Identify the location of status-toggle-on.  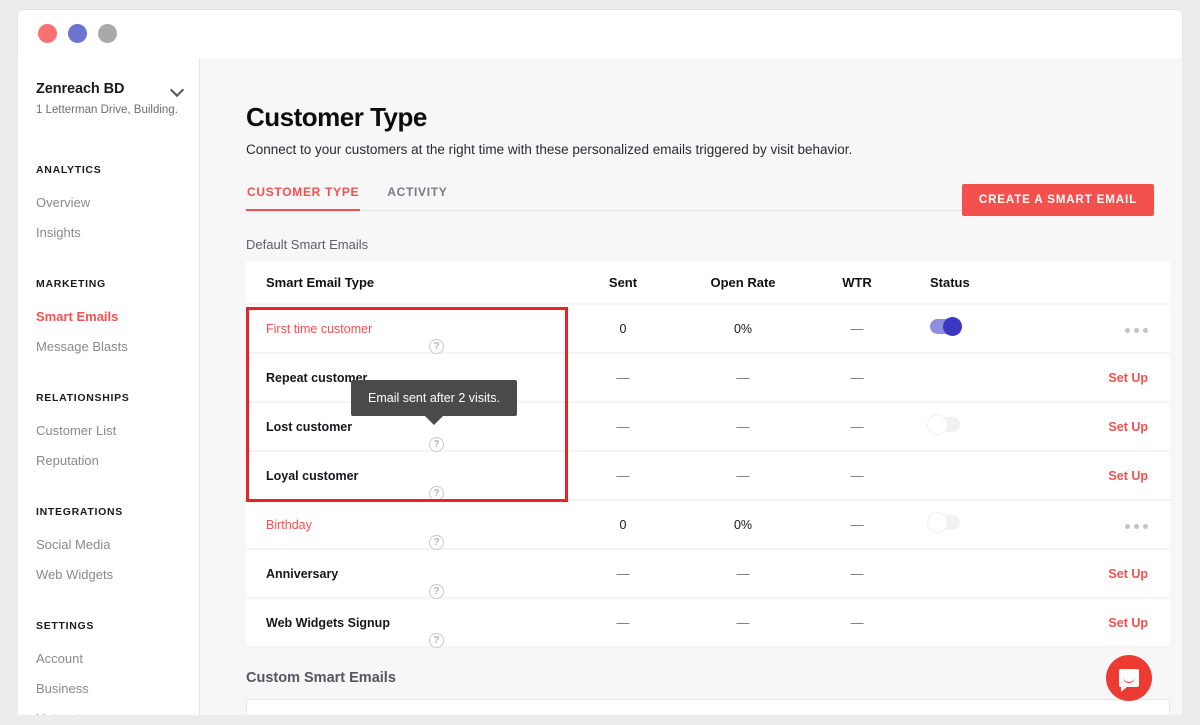
(946, 326).